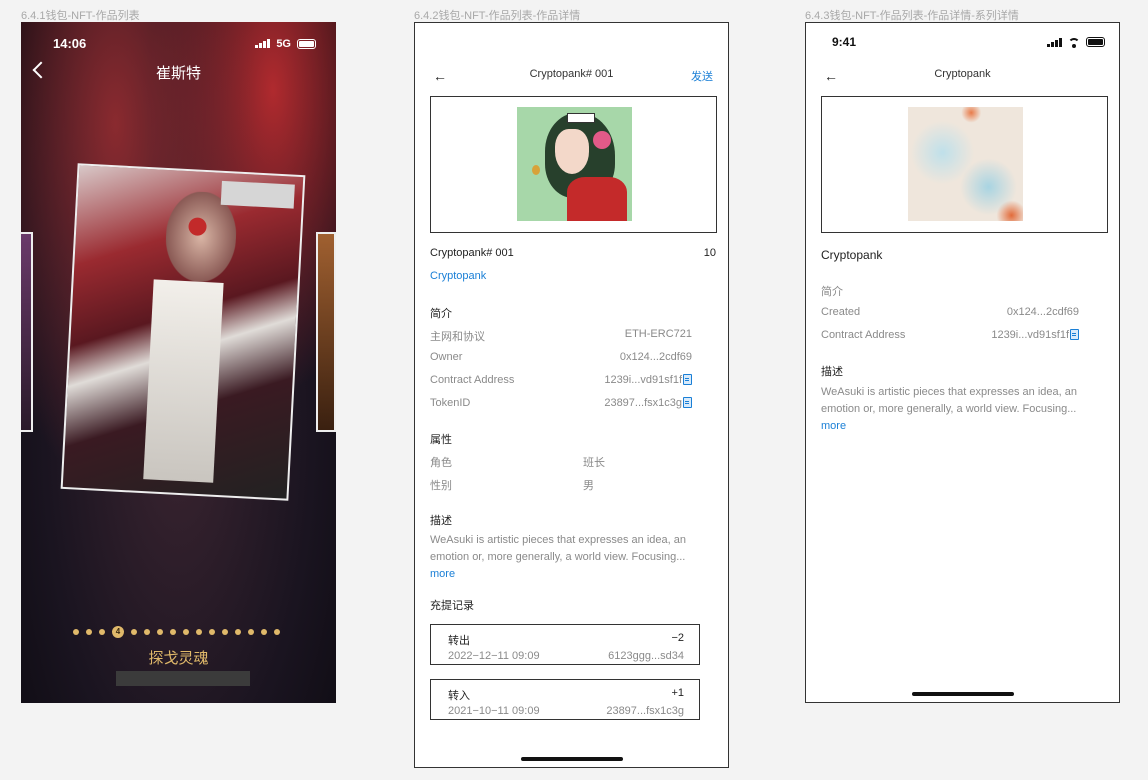  Describe the element at coordinates (27, 332) in the screenshot. I see `prev-card-peek` at that location.